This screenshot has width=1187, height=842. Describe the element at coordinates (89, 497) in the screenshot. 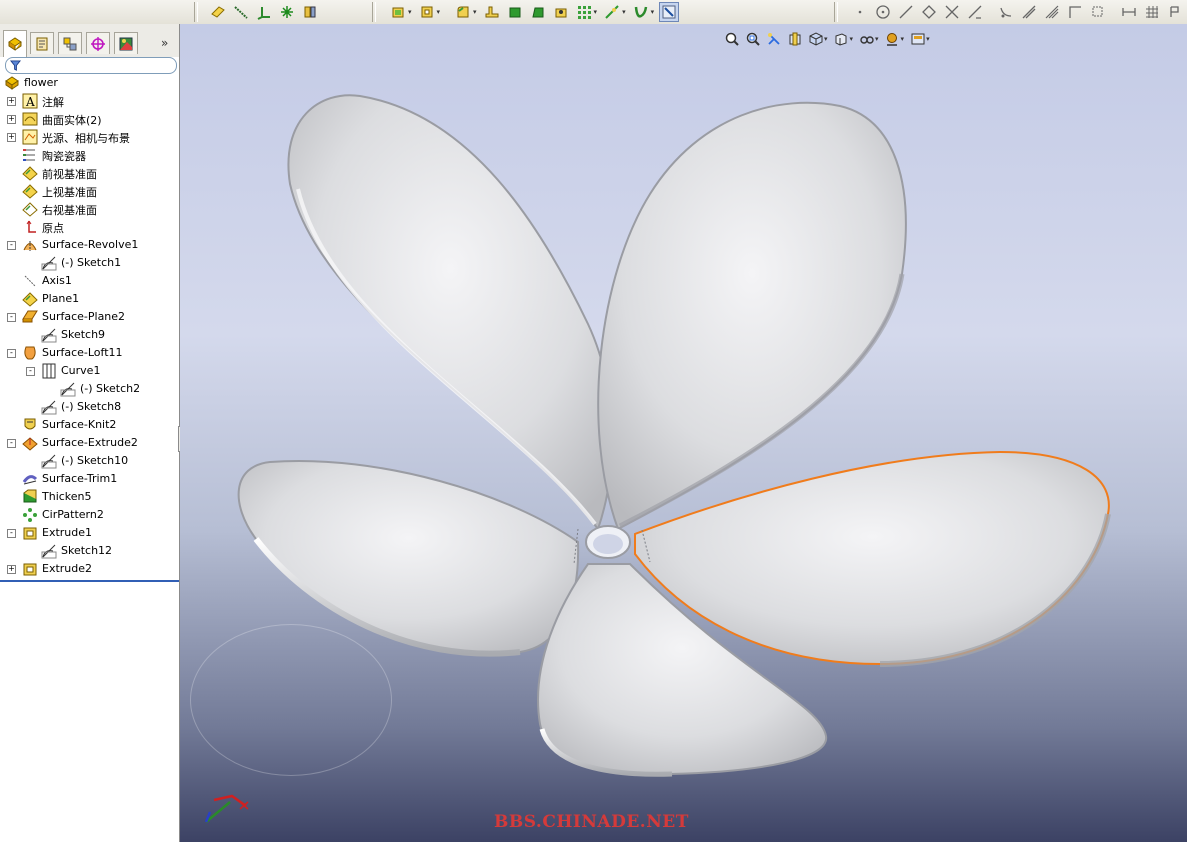

I see `tree-node-thicken5: Thicken5` at that location.